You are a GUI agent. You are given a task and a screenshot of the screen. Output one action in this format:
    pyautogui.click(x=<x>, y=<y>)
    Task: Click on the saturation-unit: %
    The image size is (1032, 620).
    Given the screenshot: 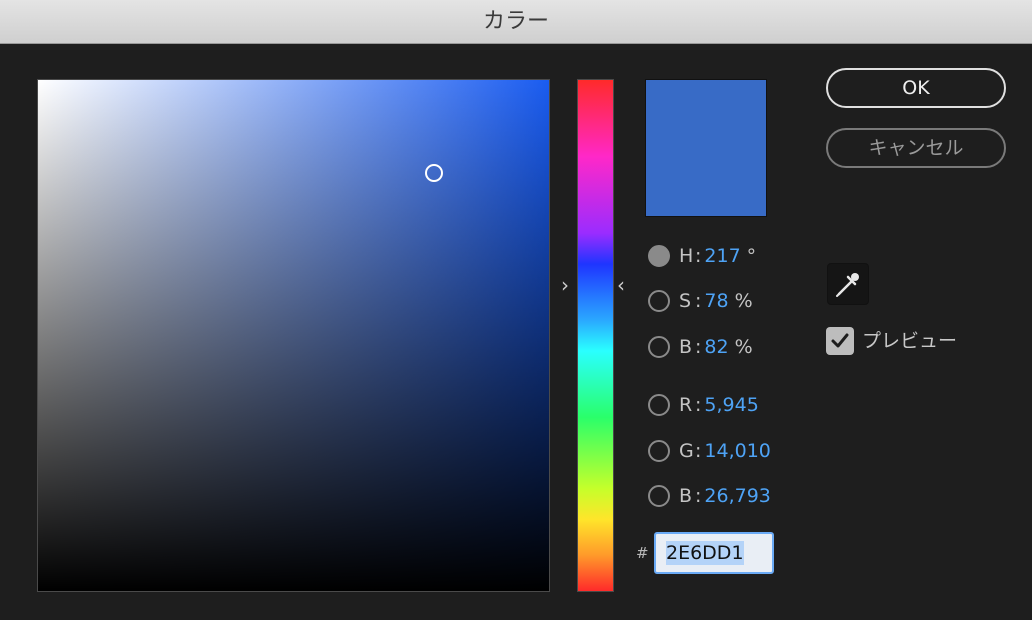 What is the action you would take?
    pyautogui.click(x=743, y=301)
    